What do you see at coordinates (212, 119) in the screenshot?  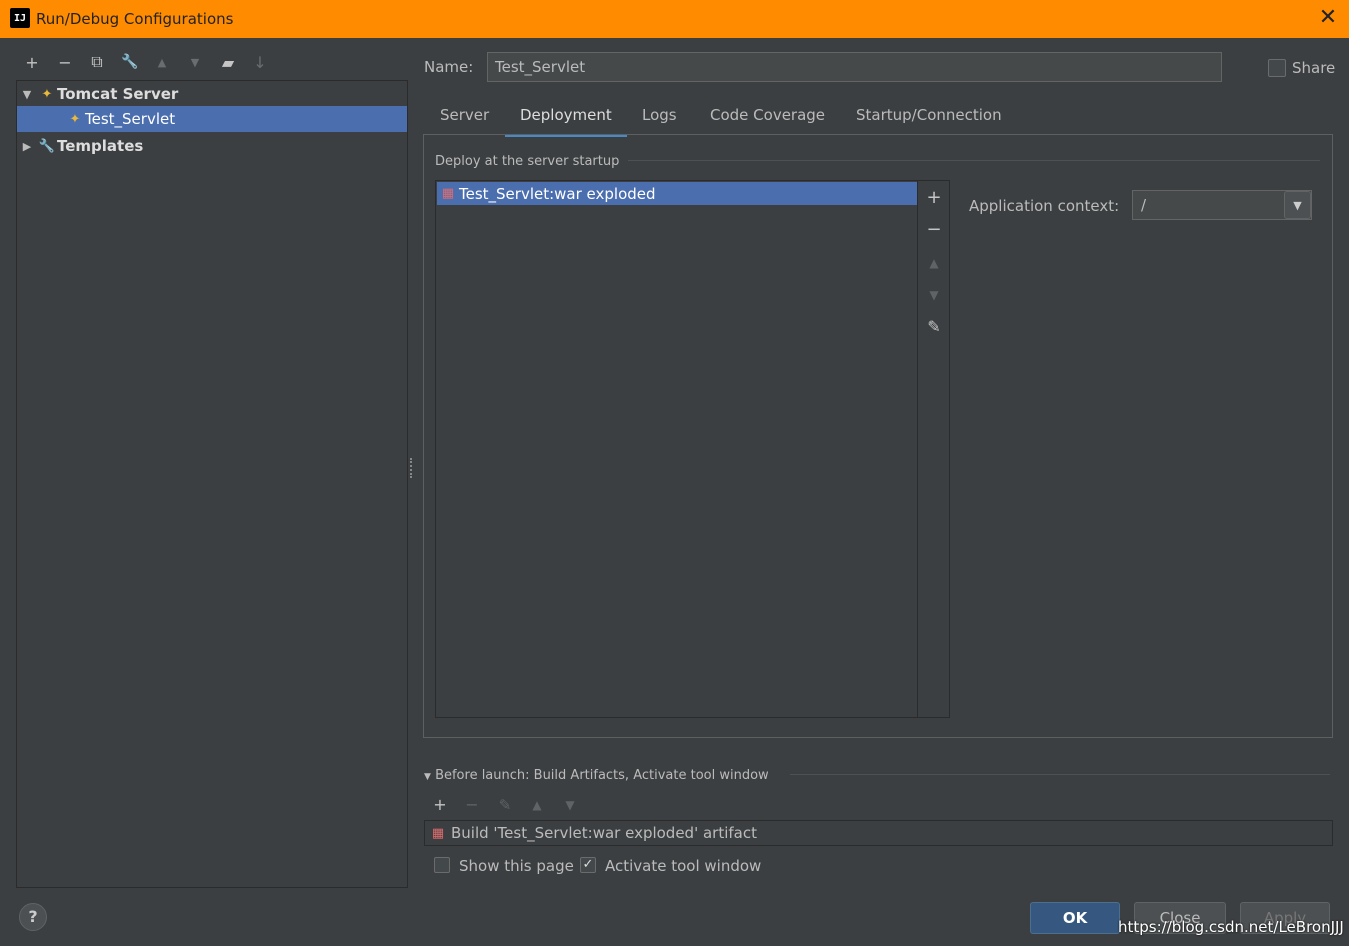 I see `tree-item-test-servlet: ✦ Test_Servlet` at bounding box center [212, 119].